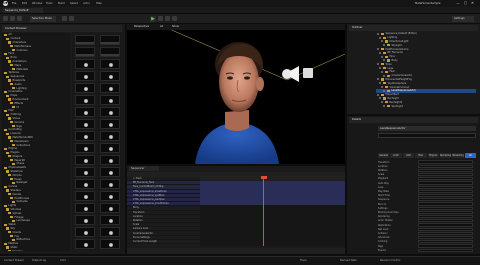 The width and height of the screenshot is (480, 265). Describe the element at coordinates (413, 120) in the screenshot. I see `details-header: Details` at that location.